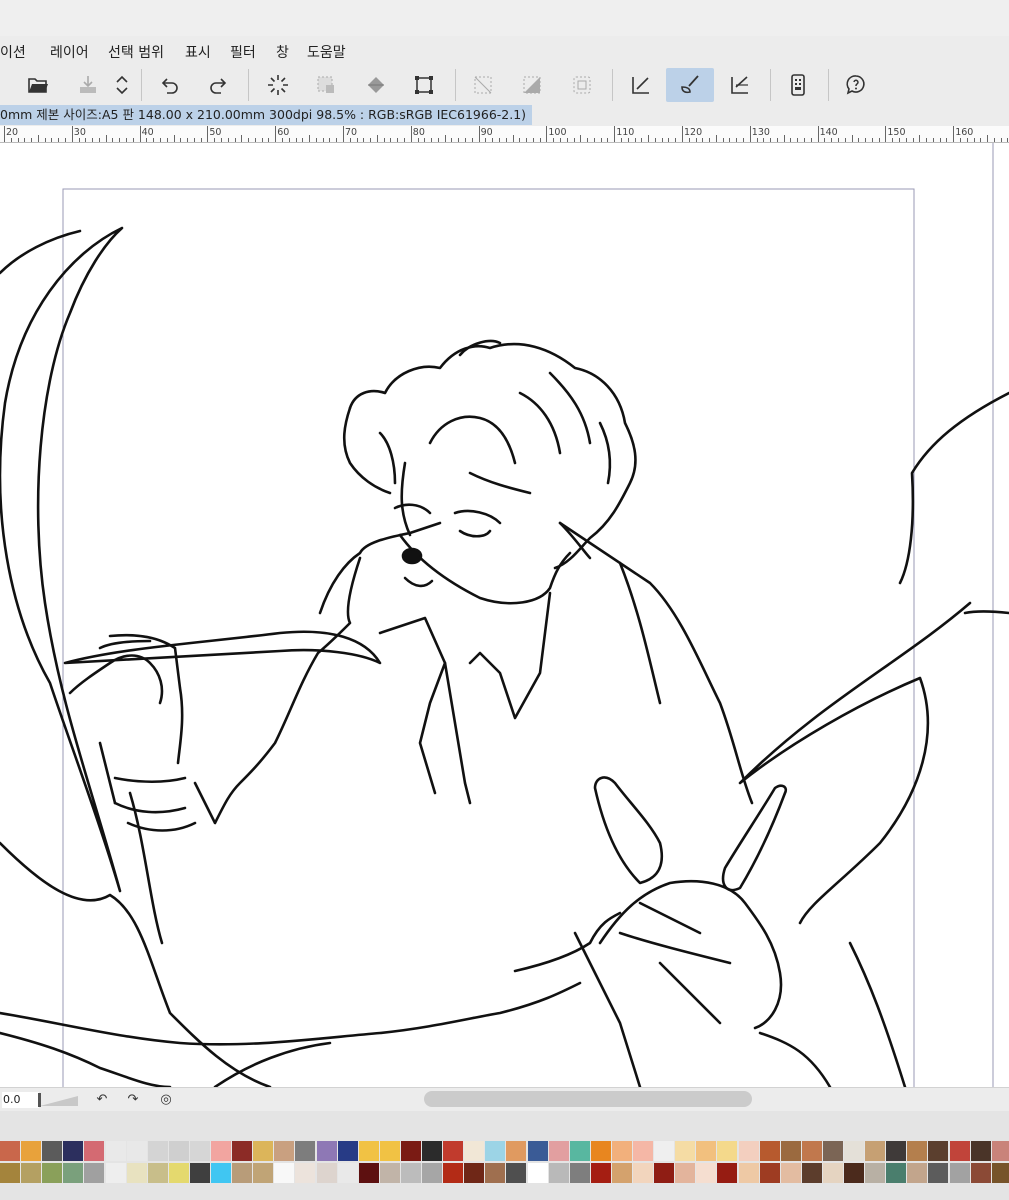 The height and width of the screenshot is (1200, 1009). Describe the element at coordinates (102, 1100) in the screenshot. I see `rotate-left-icon: ↶` at that location.